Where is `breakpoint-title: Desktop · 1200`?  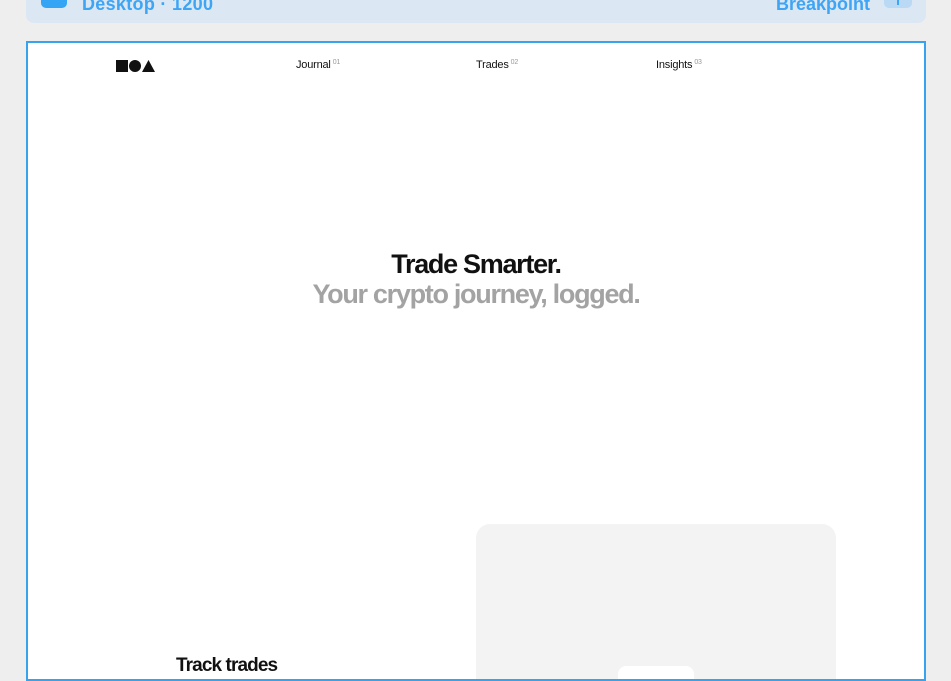
breakpoint-title: Desktop · 1200 is located at coordinates (148, 7).